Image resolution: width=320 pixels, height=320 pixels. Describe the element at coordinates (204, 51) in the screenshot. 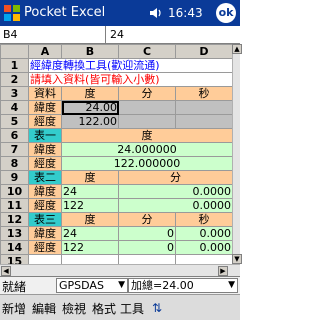

I see `column-header-d: D` at that location.